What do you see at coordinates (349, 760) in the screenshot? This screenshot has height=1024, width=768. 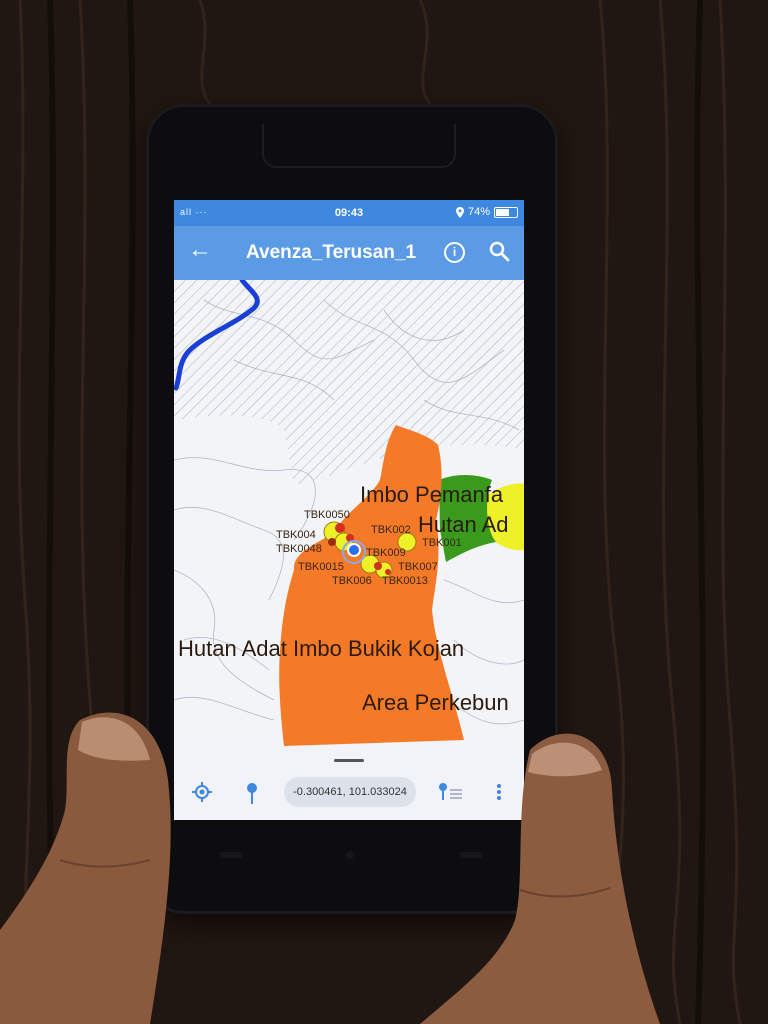 I see `drag-handle` at bounding box center [349, 760].